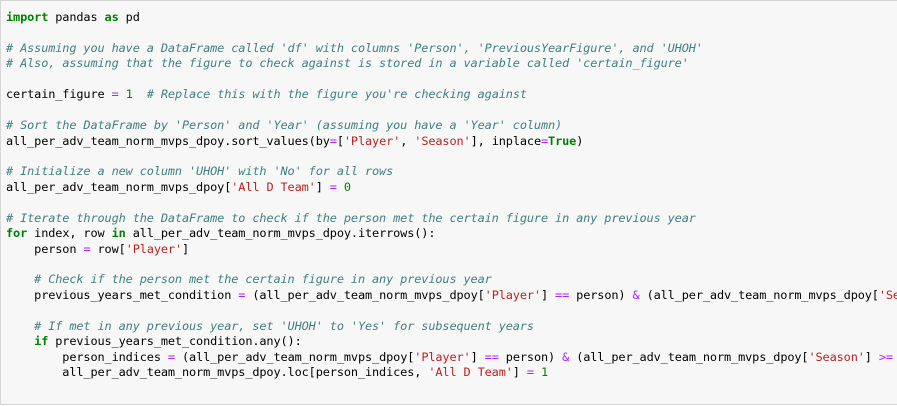 Image resolution: width=897 pixels, height=406 pixels. Describe the element at coordinates (562, 140) in the screenshot. I see `code-keyword: True` at that location.